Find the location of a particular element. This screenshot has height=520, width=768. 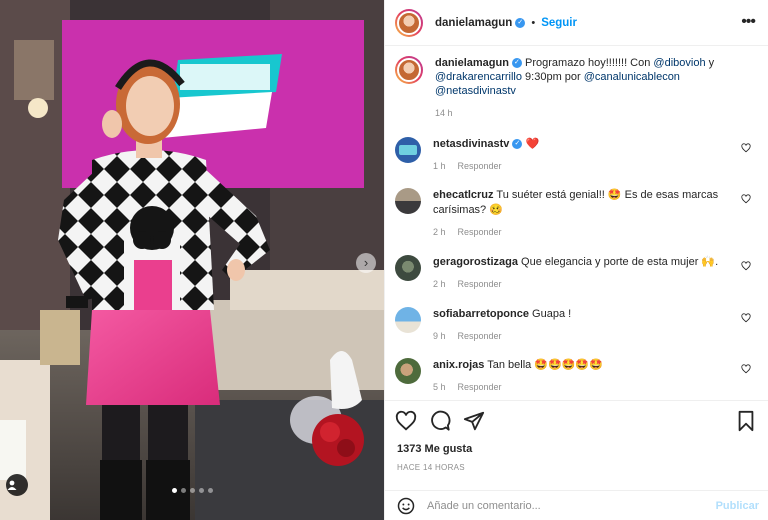

comment-text: Tan bella 🤩🤩🤩🤩🤩 is located at coordinates (545, 365).